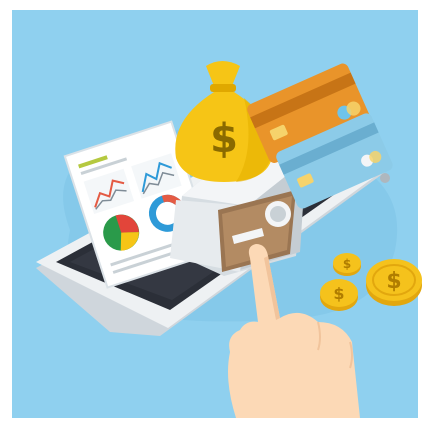 This screenshot has height=430, width=430. I want to click on coin-symbol-large: $, so click(393, 281).